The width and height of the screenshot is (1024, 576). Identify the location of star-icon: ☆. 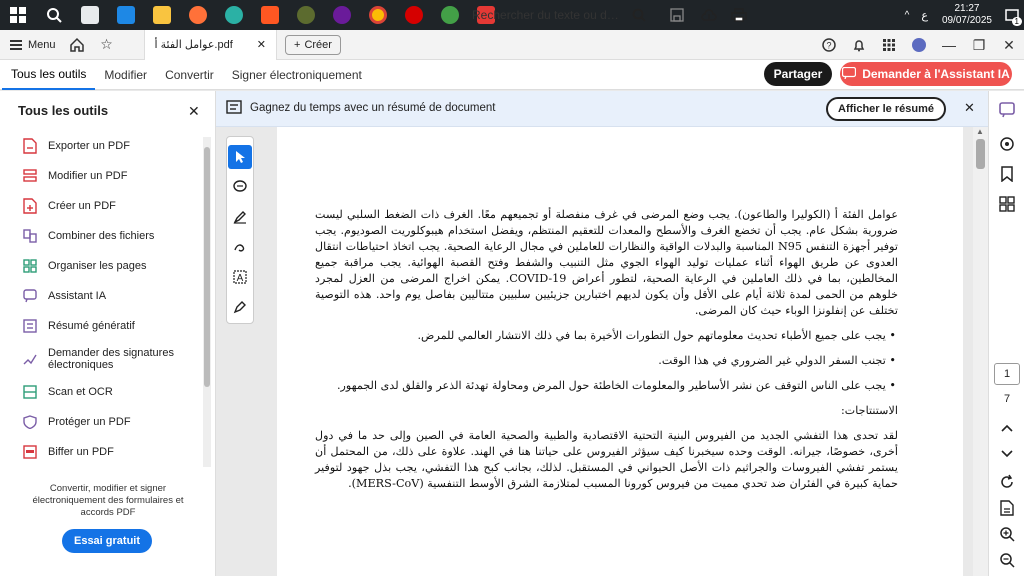
(107, 45).